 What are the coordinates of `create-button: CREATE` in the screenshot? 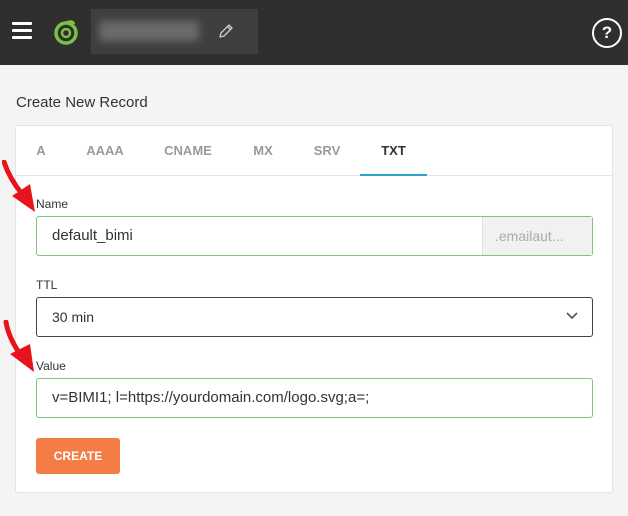 It's located at (78, 456).